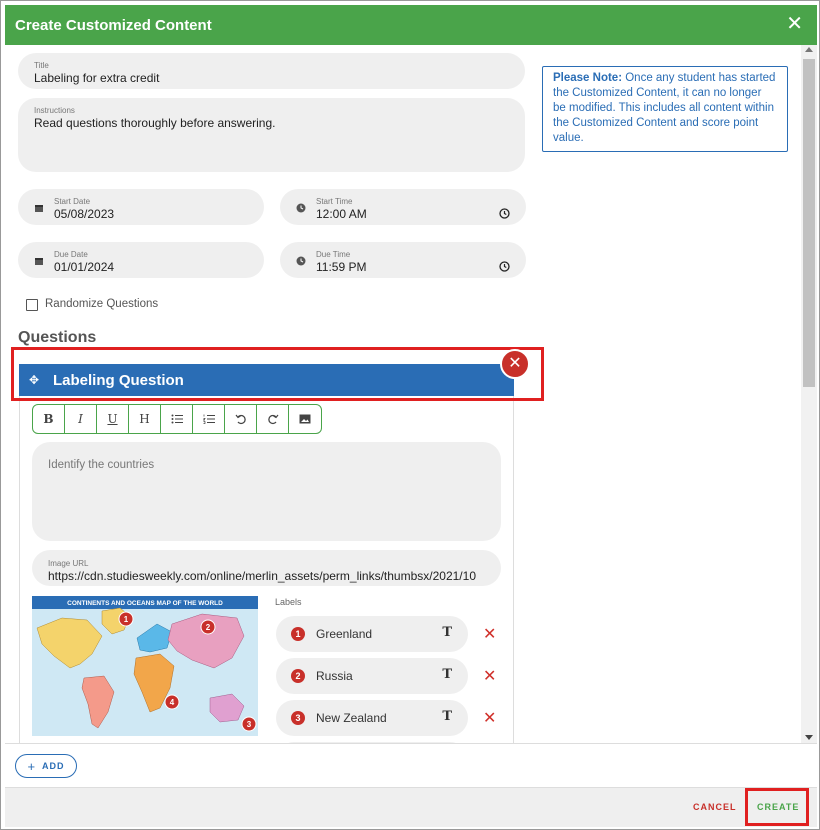  What do you see at coordinates (298, 676) in the screenshot?
I see `label-number: 2` at bounding box center [298, 676].